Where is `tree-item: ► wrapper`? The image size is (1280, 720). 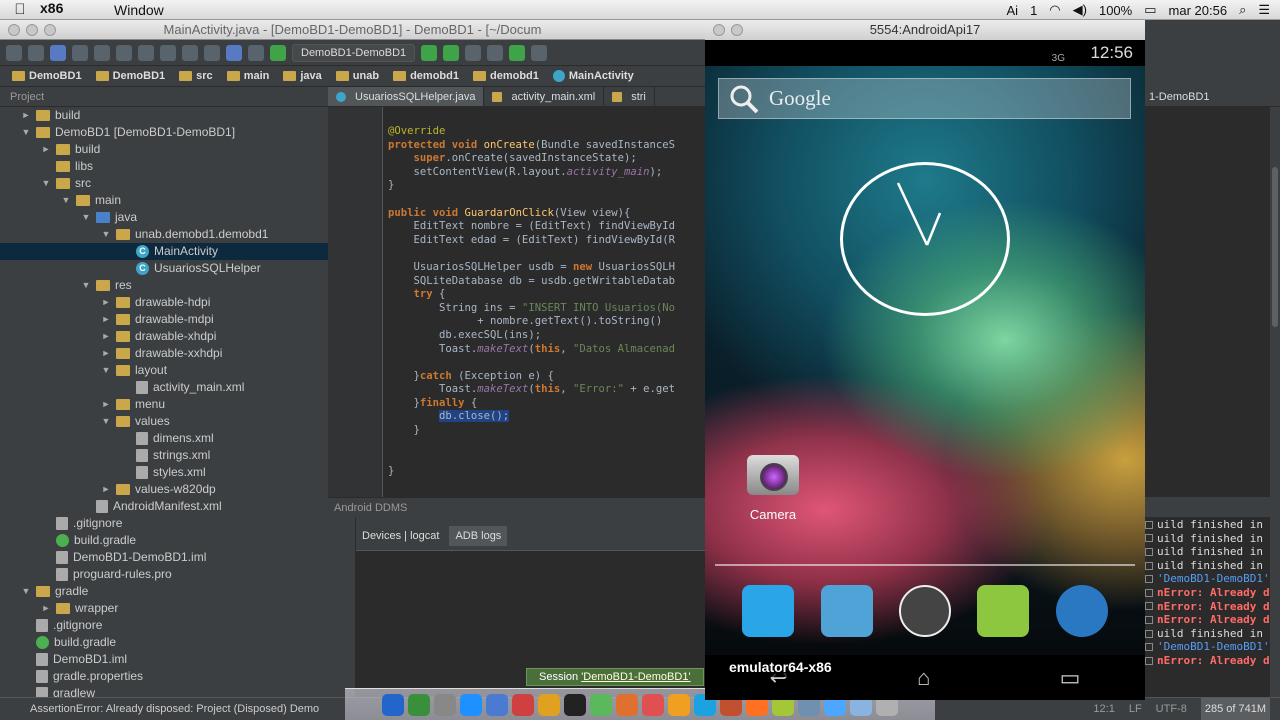 tree-item: ► wrapper is located at coordinates (164, 608).